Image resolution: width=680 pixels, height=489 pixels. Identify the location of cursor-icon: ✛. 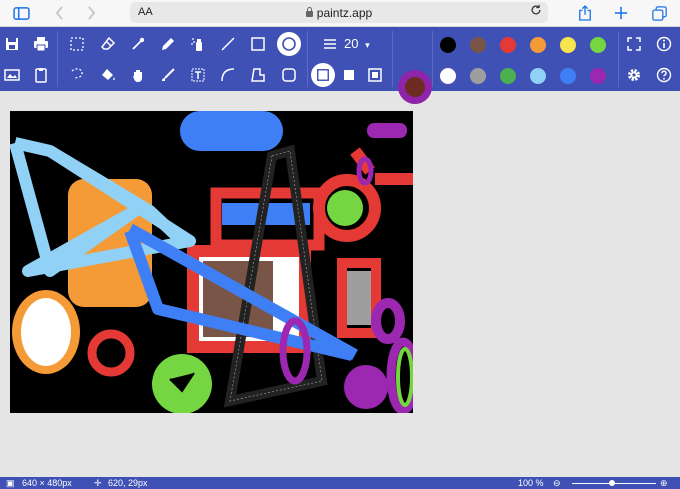
(98, 483).